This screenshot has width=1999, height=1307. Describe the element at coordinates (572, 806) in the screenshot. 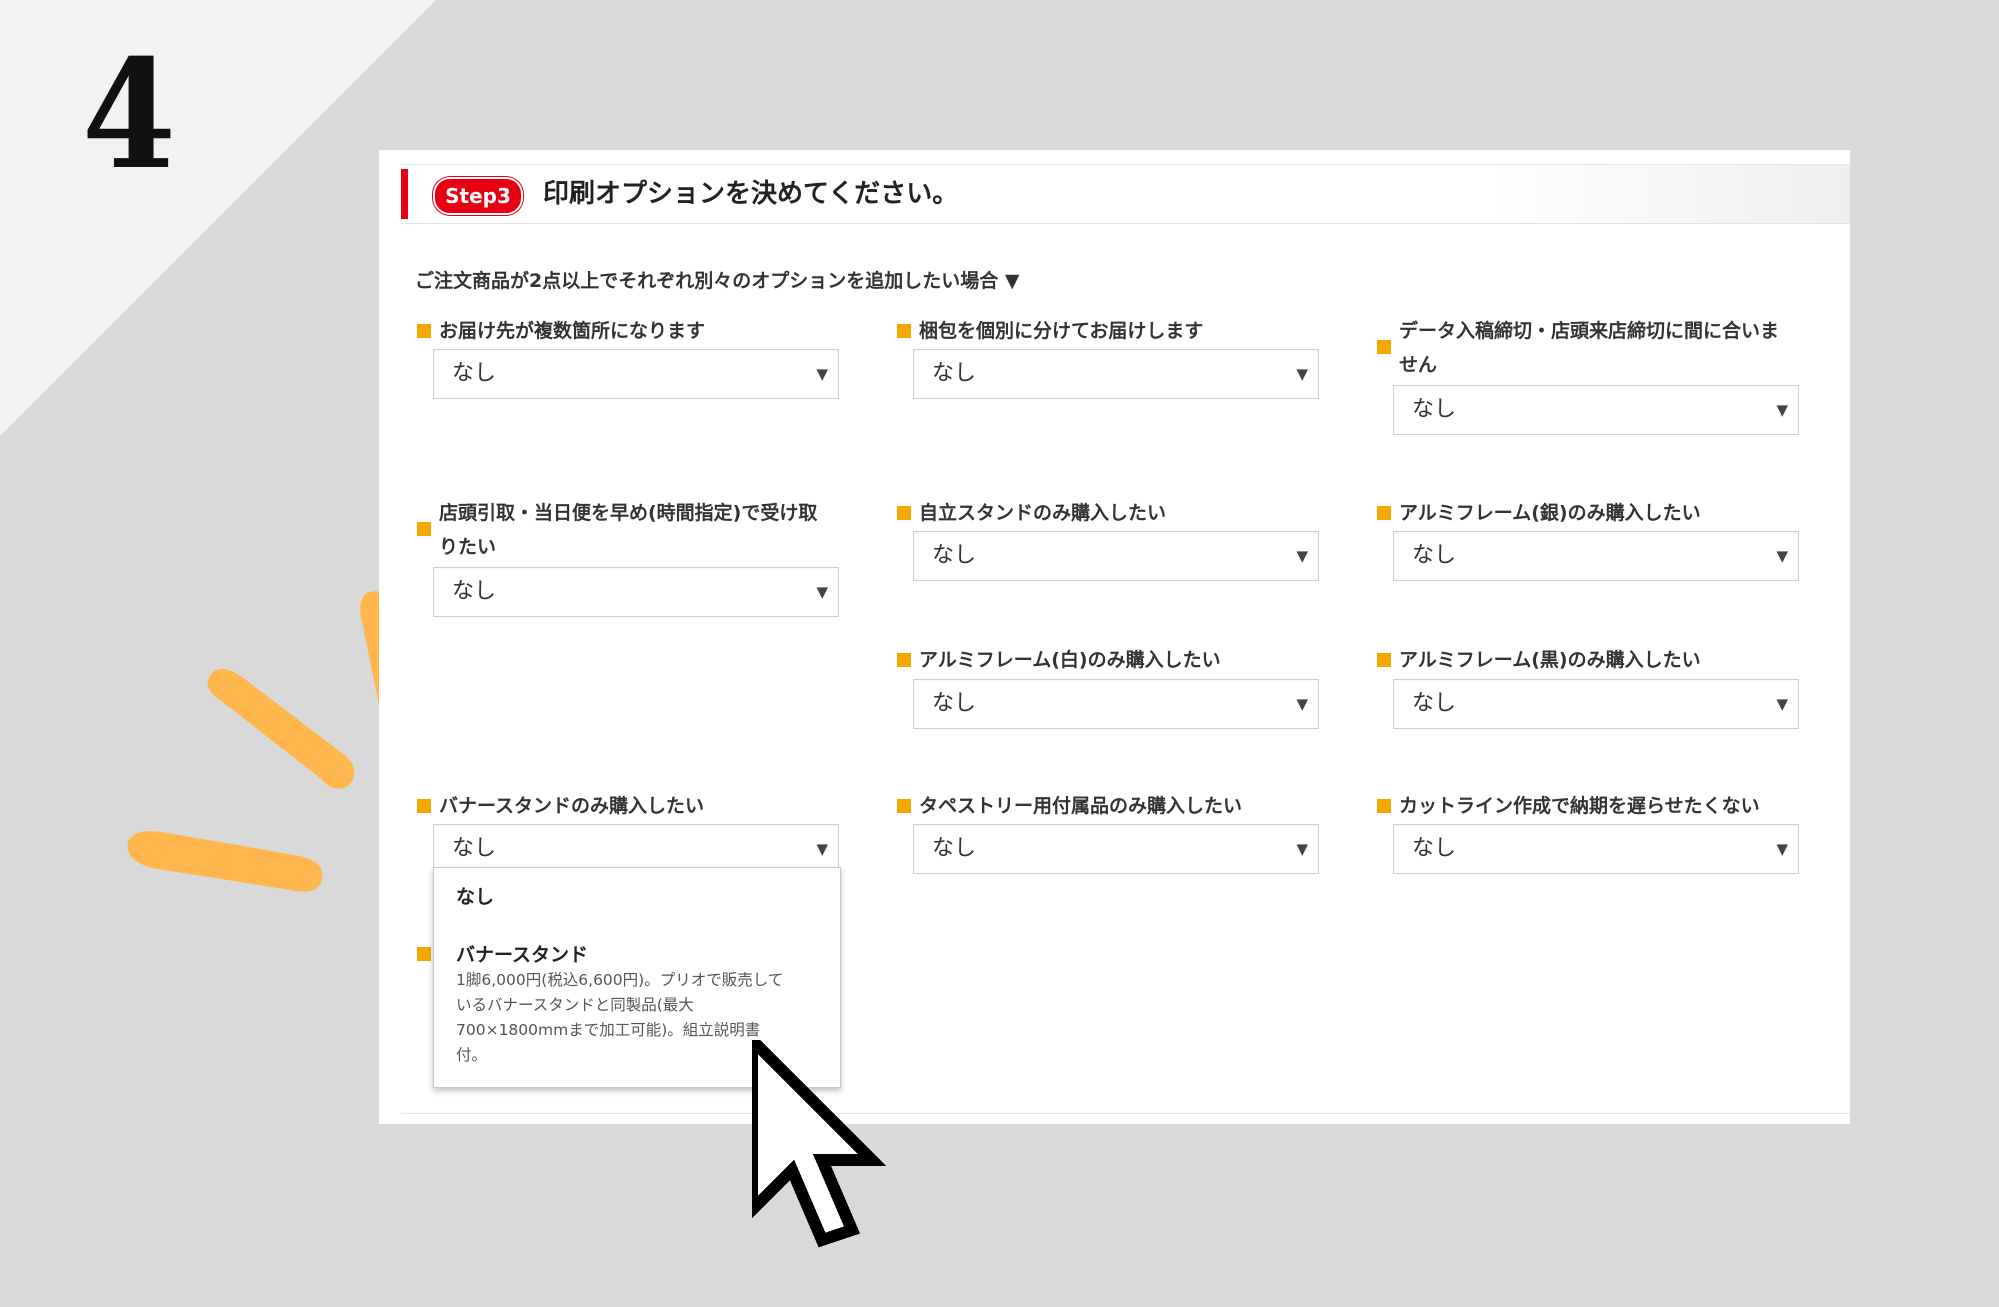

I see `option-label: バナースタンドのみ購入したい` at that location.